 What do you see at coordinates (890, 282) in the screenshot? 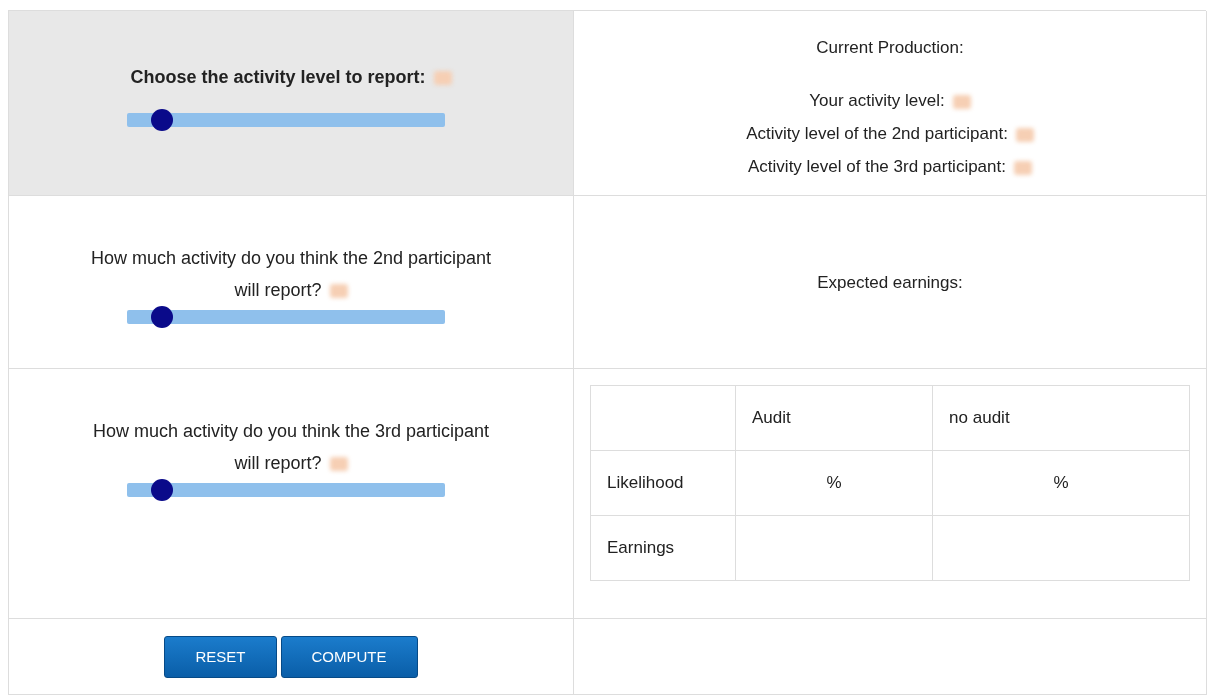
I see `earnings-label: Expected earnings:` at bounding box center [890, 282].